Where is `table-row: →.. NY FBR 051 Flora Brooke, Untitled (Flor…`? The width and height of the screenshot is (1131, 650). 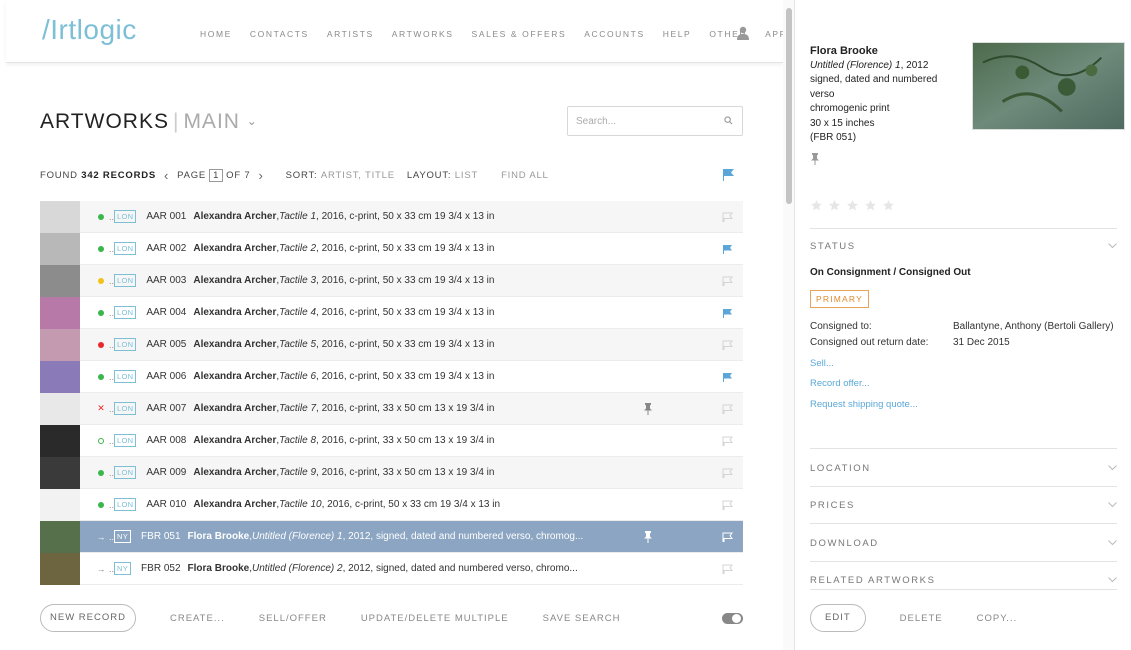
table-row: →.. NY FBR 051 Flora Brooke, Untitled (Flor… is located at coordinates (391, 536).